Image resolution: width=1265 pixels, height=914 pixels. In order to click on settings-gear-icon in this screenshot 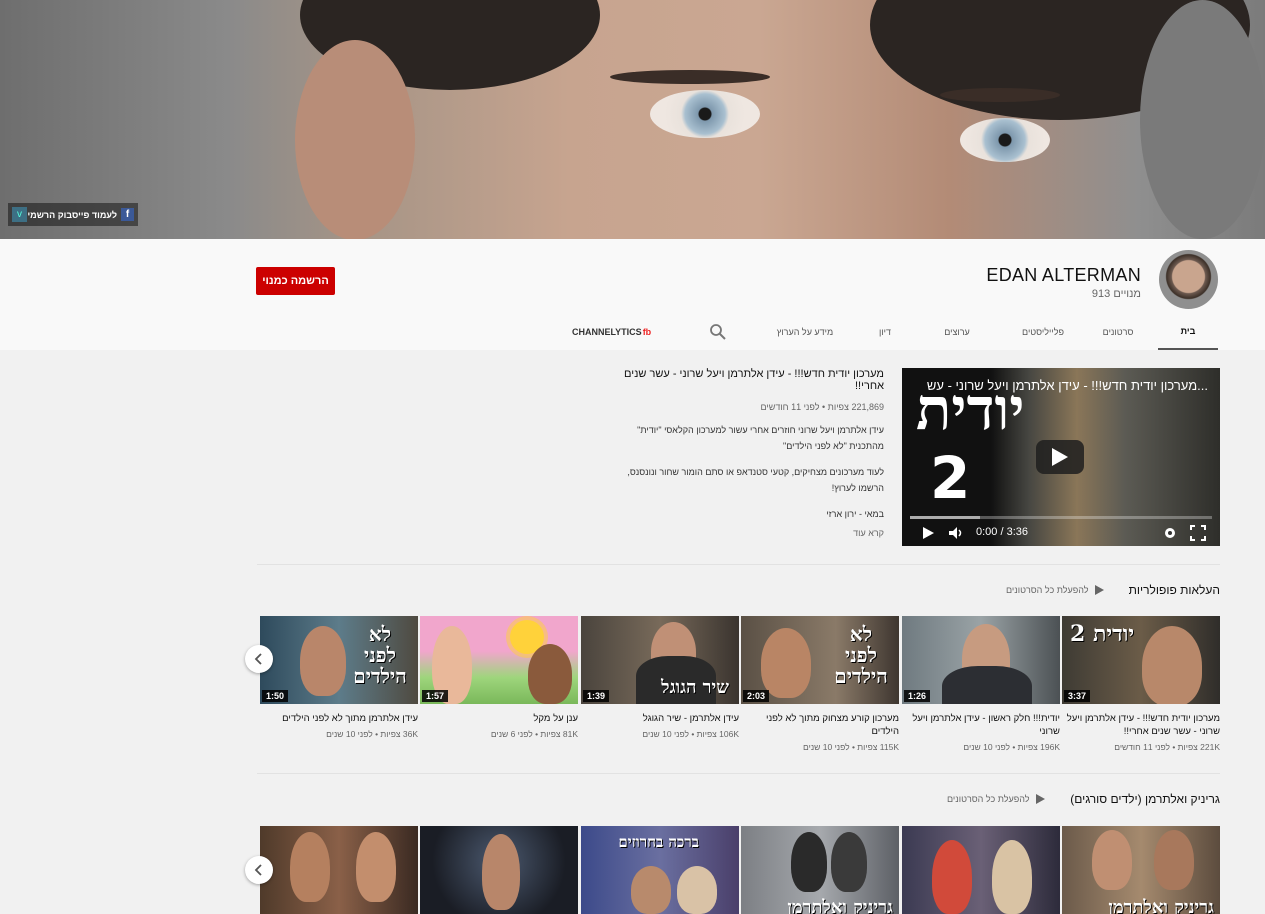, I will do `click(1170, 533)`.